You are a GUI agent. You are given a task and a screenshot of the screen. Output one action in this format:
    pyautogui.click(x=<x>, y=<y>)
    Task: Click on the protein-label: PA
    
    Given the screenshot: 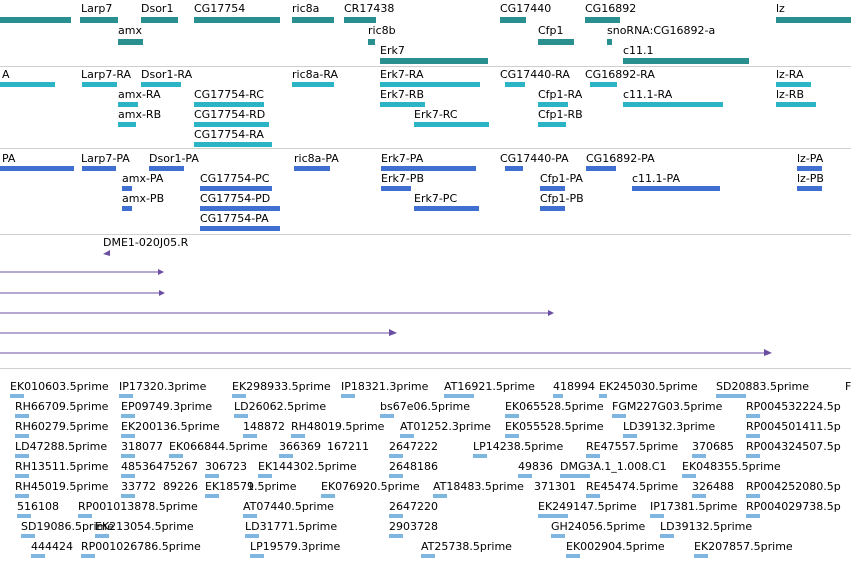 What is the action you would take?
    pyautogui.click(x=8, y=158)
    